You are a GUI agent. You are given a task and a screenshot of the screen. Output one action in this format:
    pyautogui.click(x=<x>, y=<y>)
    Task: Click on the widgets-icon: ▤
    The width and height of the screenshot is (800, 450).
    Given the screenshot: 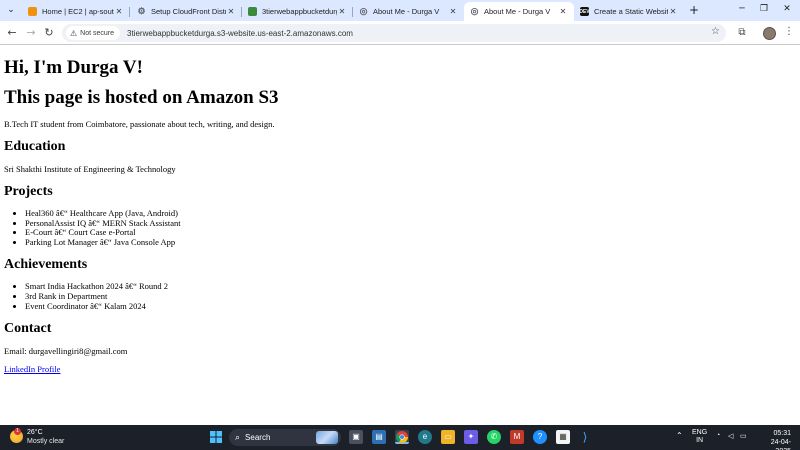 What is the action you would take?
    pyautogui.click(x=379, y=437)
    